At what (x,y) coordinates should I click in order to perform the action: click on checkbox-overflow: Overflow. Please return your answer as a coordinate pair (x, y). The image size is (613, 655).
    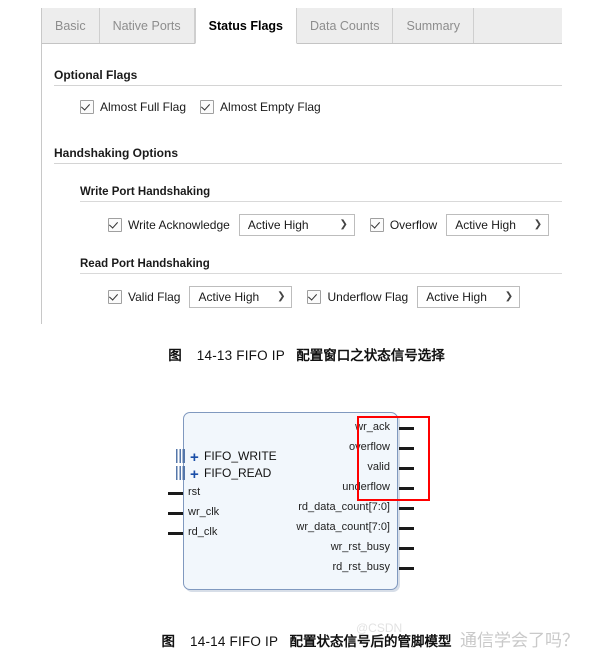
    Looking at the image, I should click on (403, 225).